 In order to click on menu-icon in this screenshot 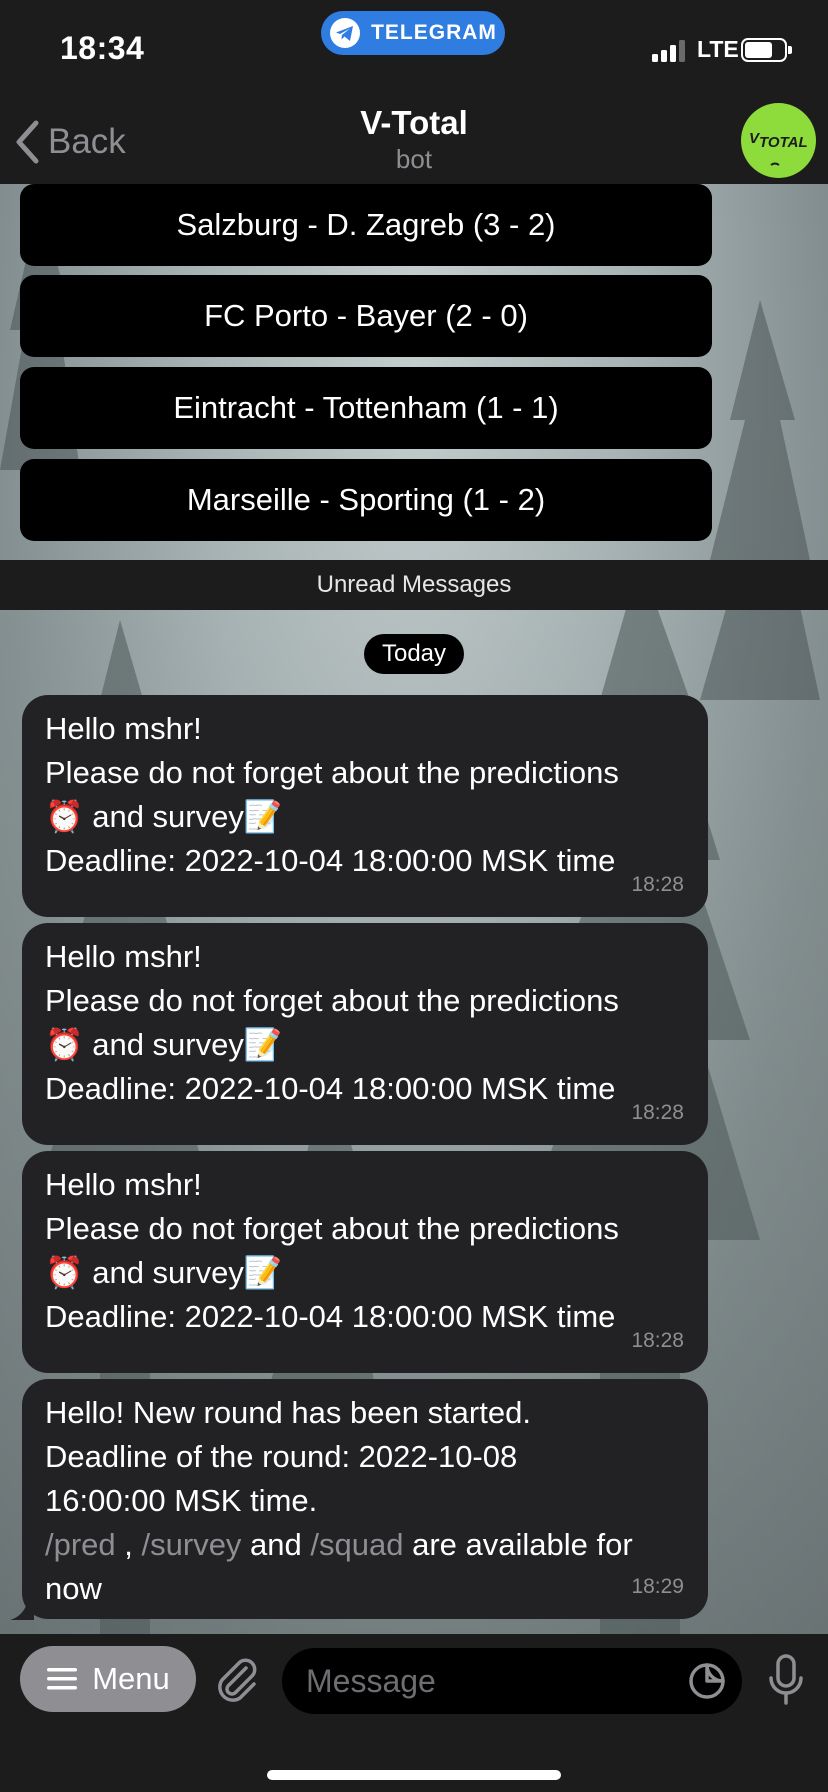, I will do `click(62, 1679)`.